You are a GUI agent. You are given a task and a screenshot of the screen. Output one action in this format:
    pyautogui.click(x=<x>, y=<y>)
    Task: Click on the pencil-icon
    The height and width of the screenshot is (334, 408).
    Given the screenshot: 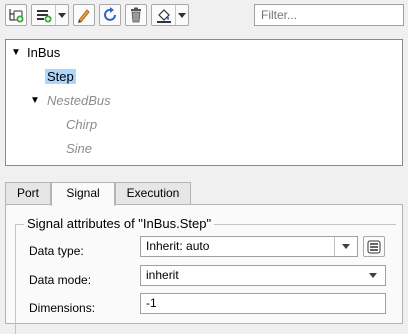 What is the action you would take?
    pyautogui.click(x=84, y=16)
    